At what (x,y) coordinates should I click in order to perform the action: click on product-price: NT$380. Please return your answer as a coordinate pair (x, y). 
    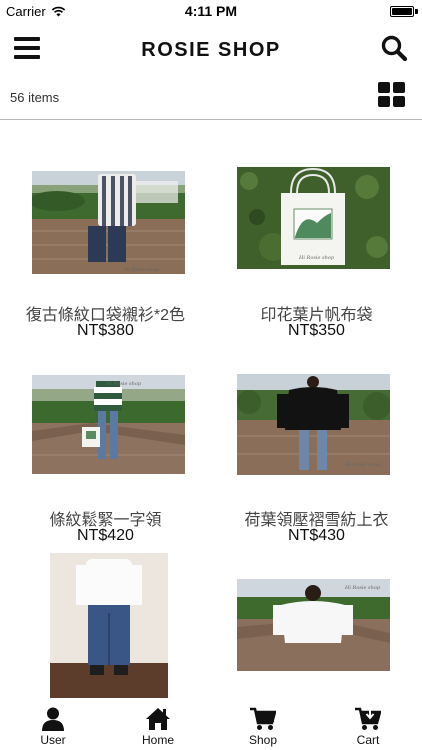
    Looking at the image, I should click on (105, 330).